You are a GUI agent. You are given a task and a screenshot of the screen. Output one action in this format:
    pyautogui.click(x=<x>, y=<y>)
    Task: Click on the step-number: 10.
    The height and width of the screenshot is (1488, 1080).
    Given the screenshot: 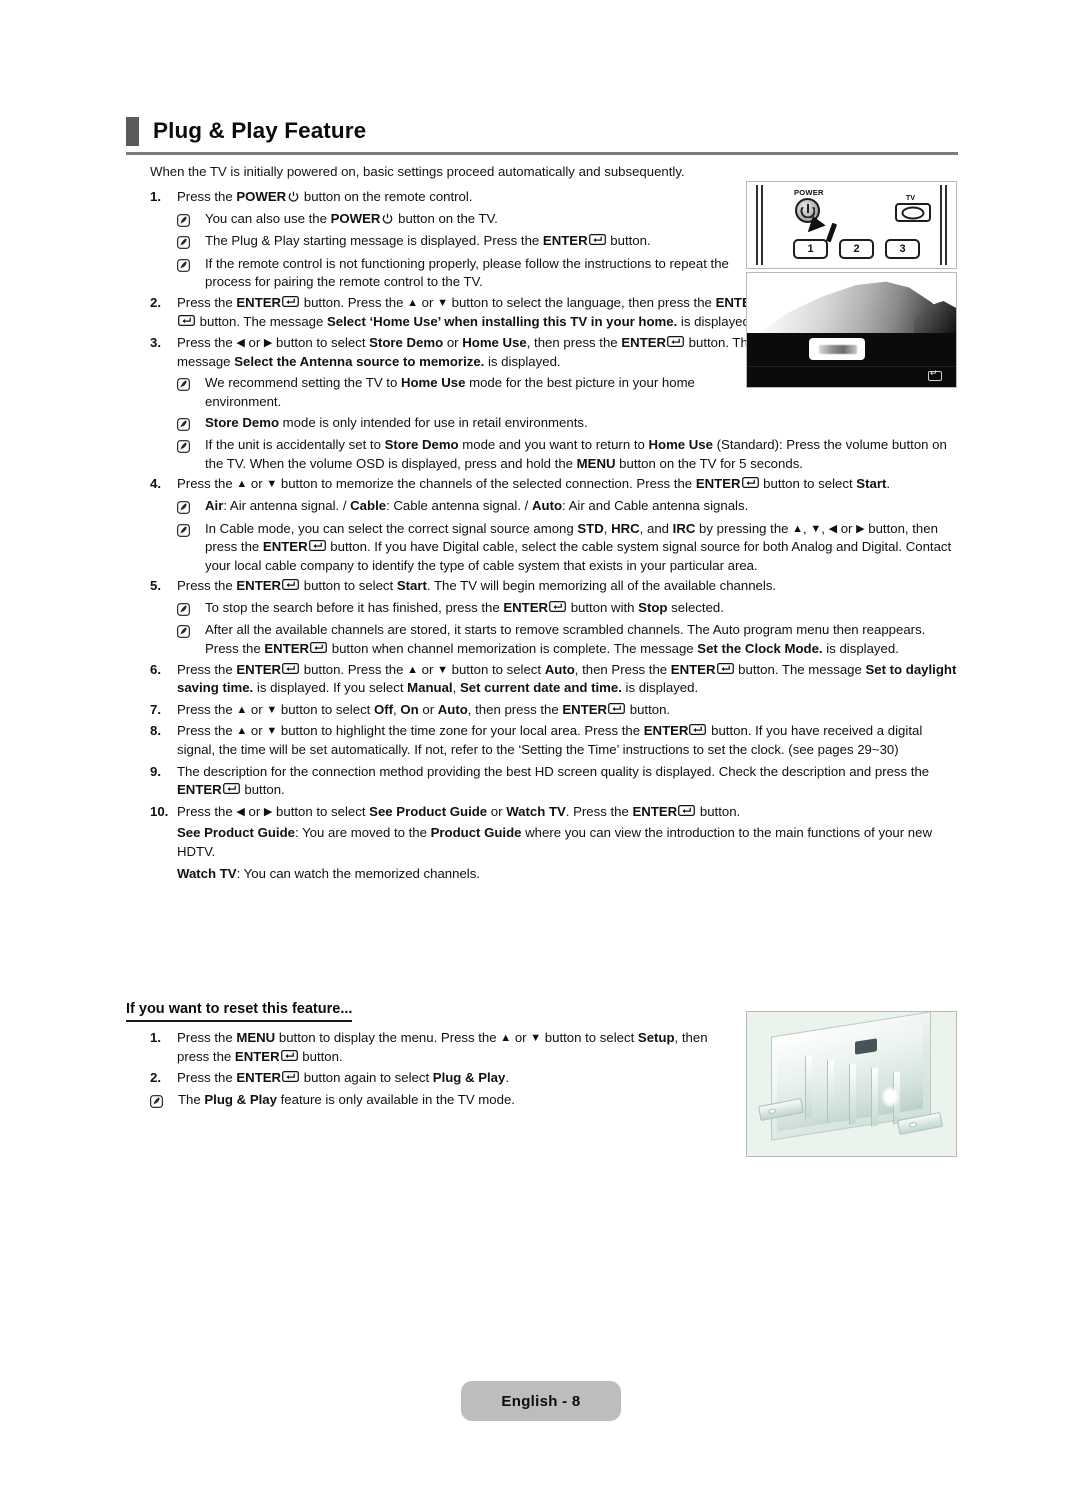 What is the action you would take?
    pyautogui.click(x=159, y=811)
    